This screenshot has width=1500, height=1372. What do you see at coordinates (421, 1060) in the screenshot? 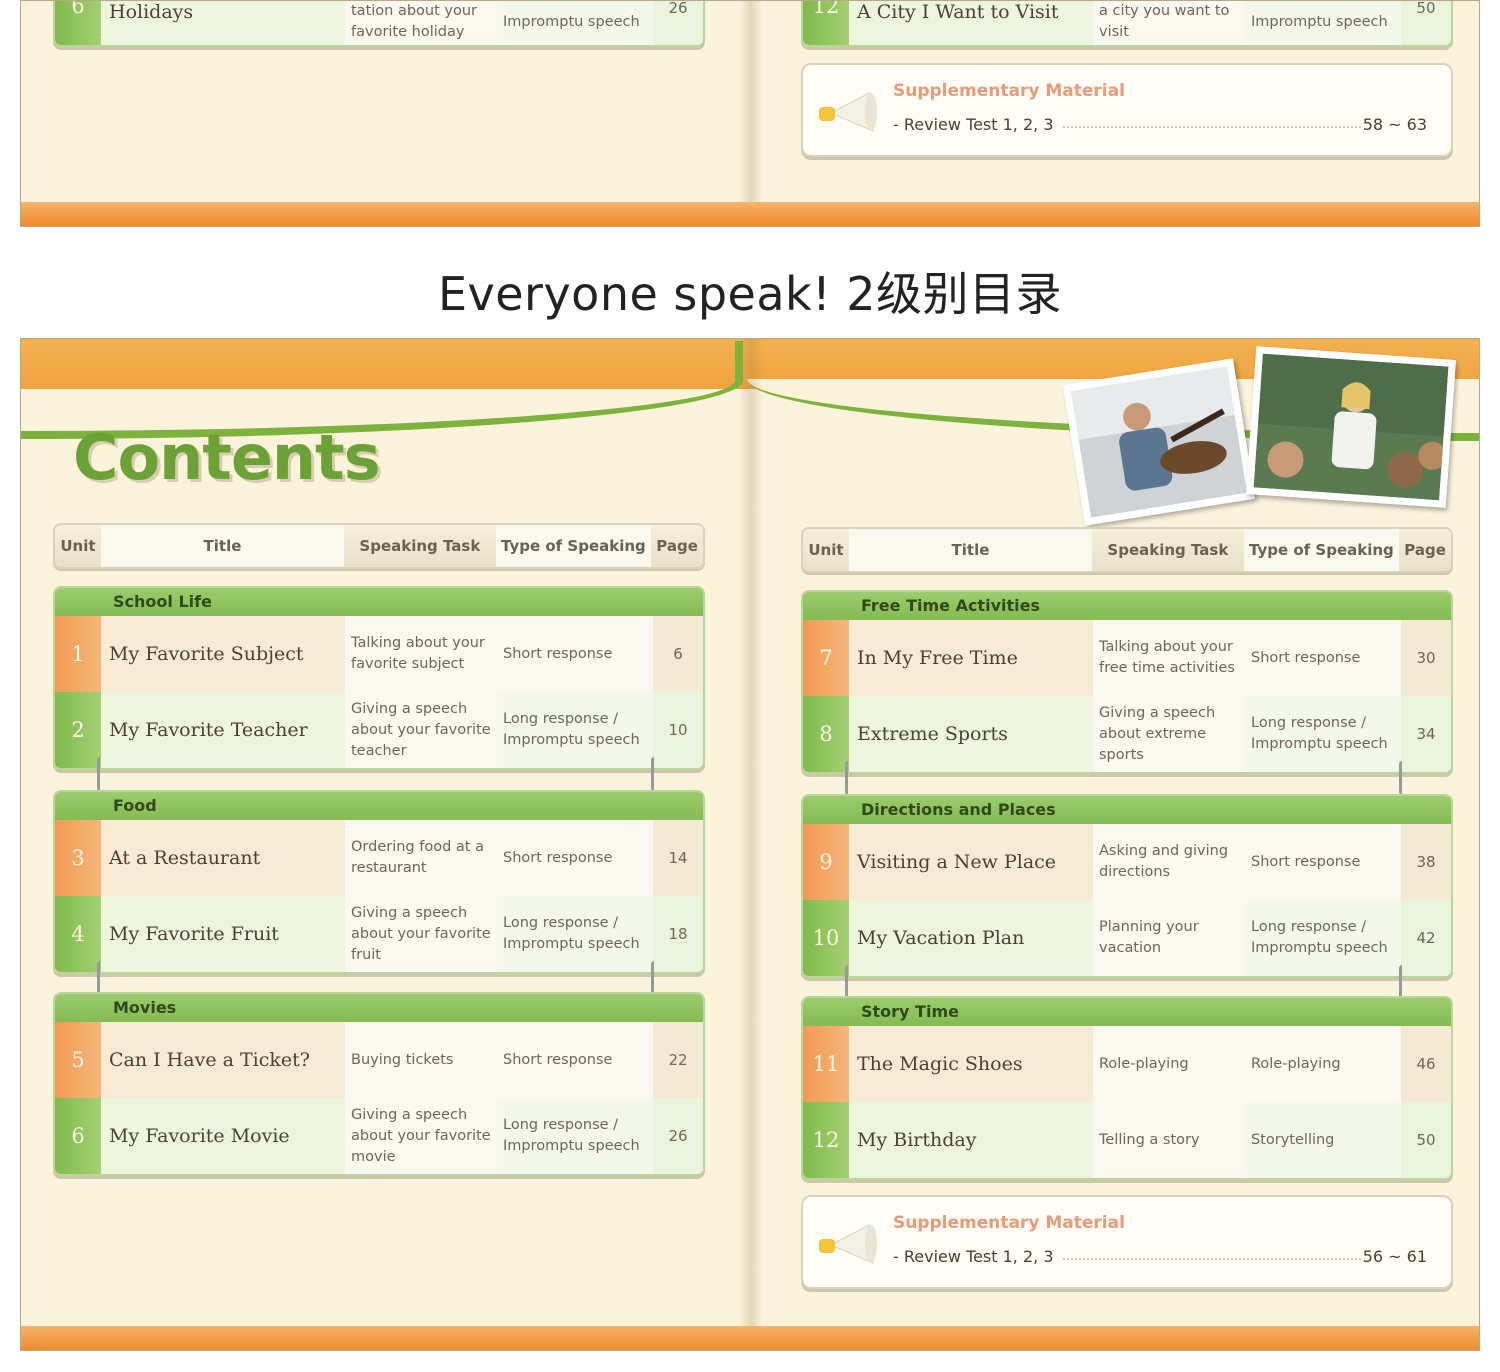
I see `speaking-task: Buying tickets` at bounding box center [421, 1060].